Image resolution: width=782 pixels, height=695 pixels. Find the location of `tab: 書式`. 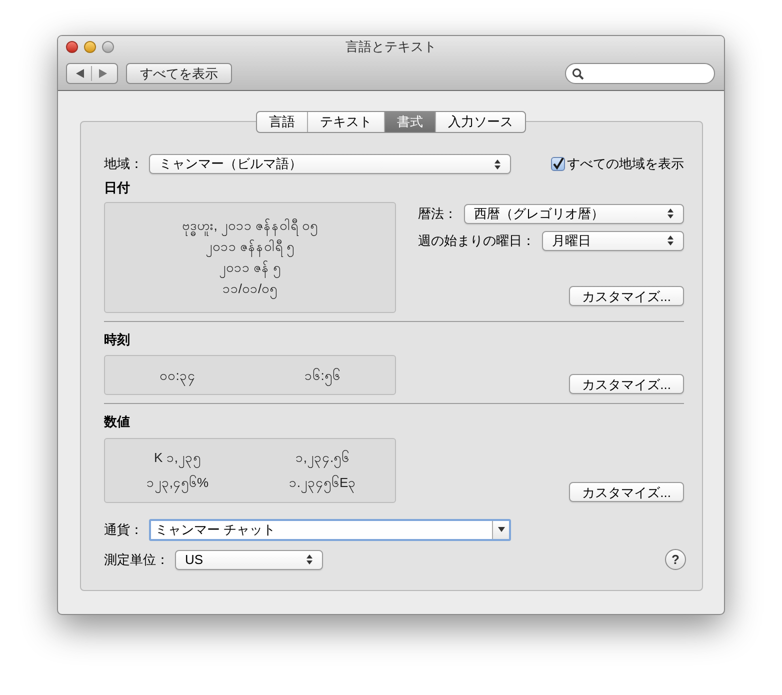

tab: 書式 is located at coordinates (409, 122).